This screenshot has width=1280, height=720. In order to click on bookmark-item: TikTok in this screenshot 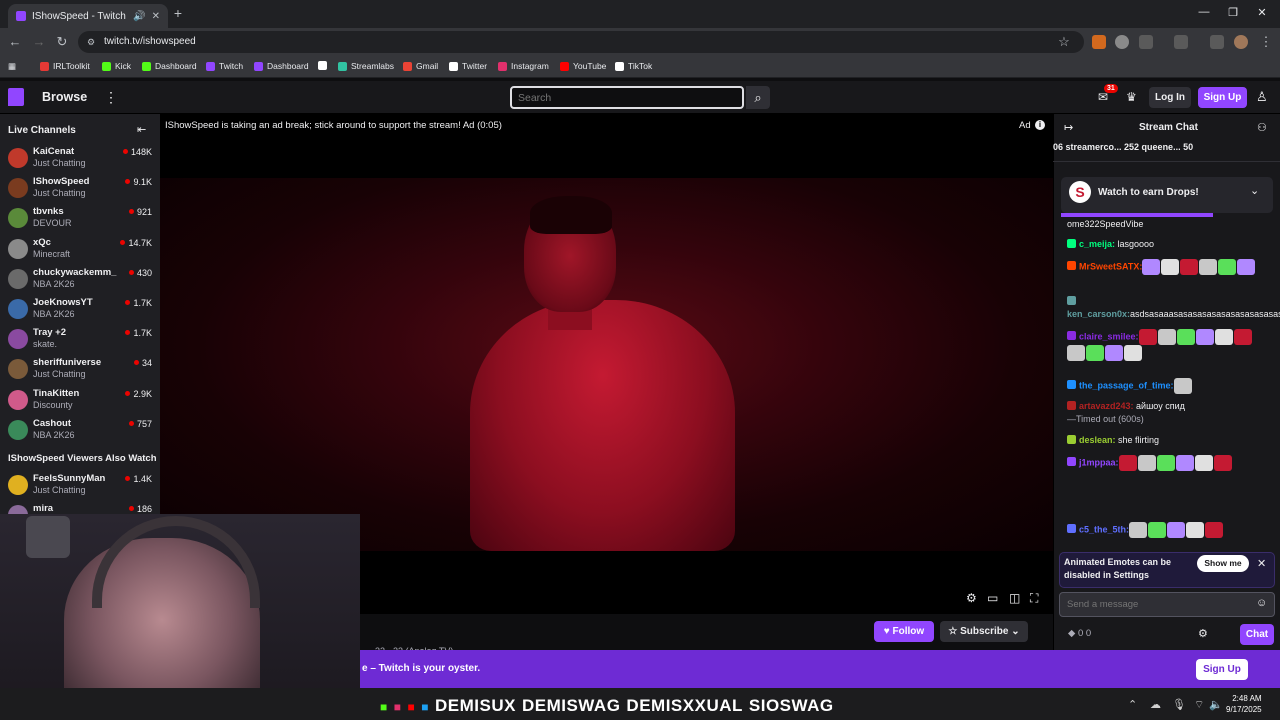, I will do `click(633, 66)`.